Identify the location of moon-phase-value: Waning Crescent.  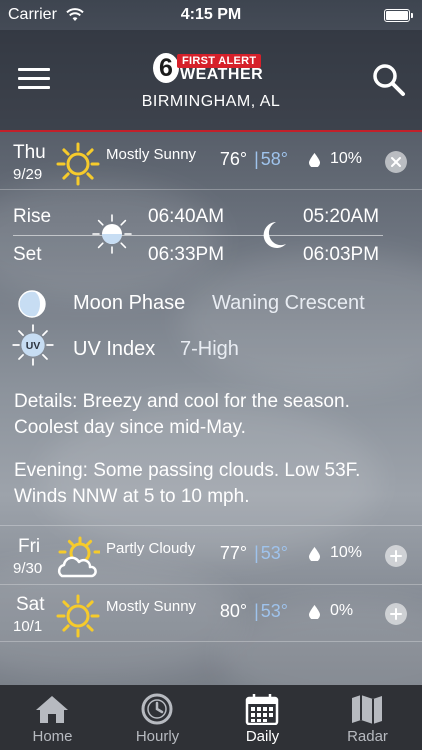
(288, 303).